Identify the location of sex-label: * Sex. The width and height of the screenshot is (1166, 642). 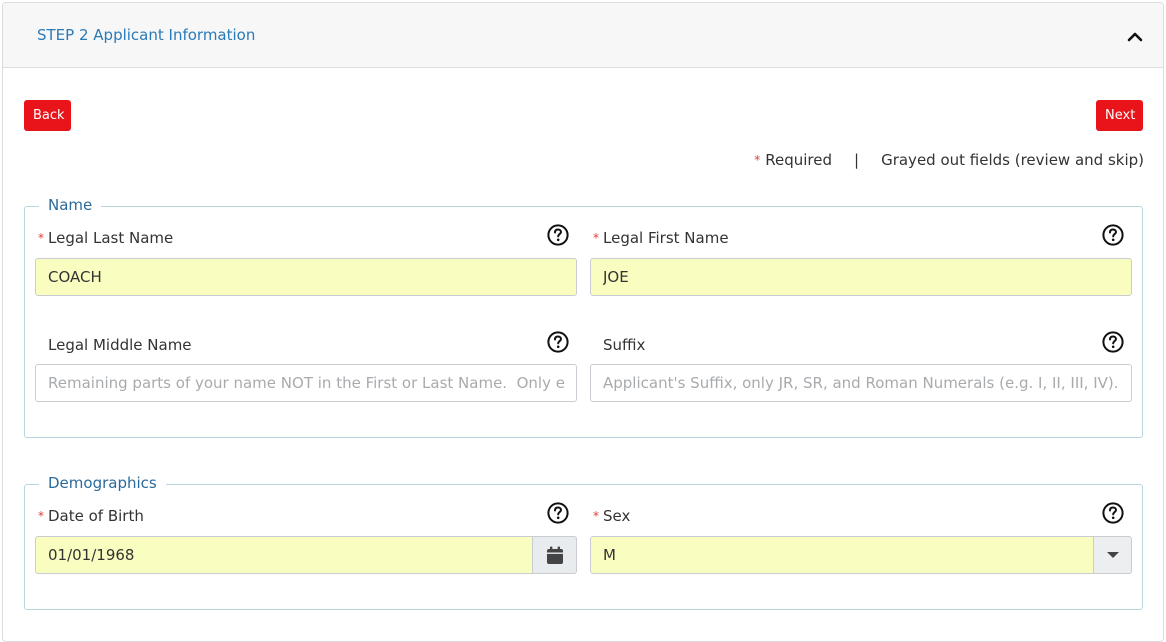
(611, 516).